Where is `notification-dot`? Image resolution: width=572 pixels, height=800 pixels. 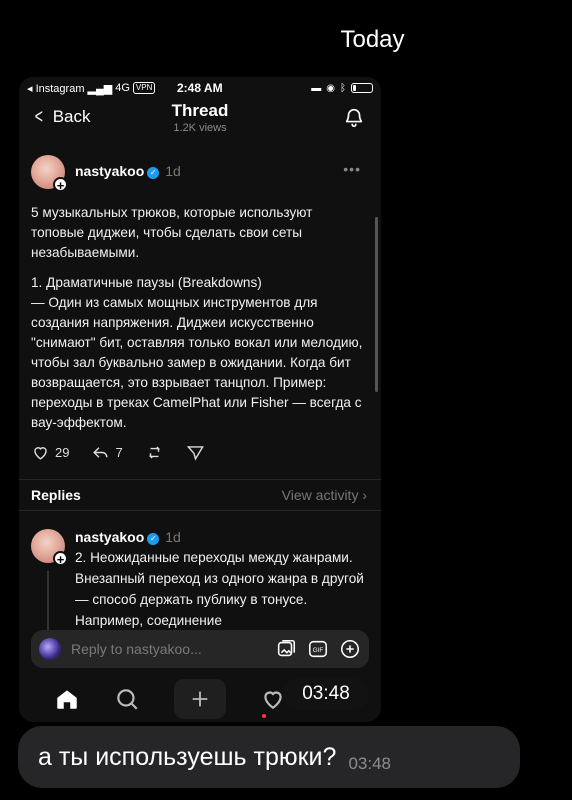 notification-dot is located at coordinates (264, 716).